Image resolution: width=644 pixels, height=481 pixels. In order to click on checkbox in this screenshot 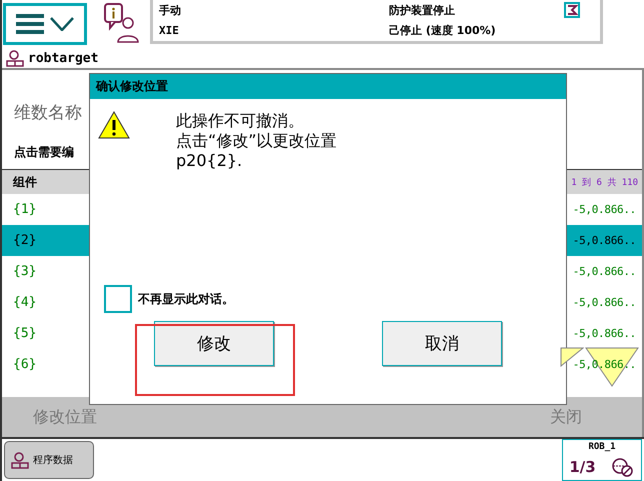, I will do `click(118, 299)`.